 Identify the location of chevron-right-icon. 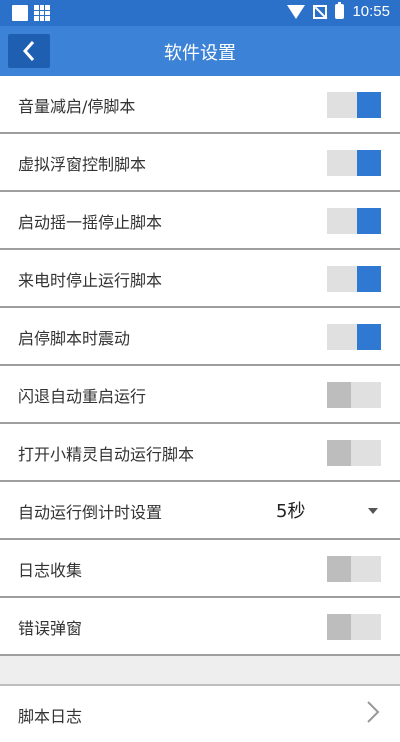
(373, 712).